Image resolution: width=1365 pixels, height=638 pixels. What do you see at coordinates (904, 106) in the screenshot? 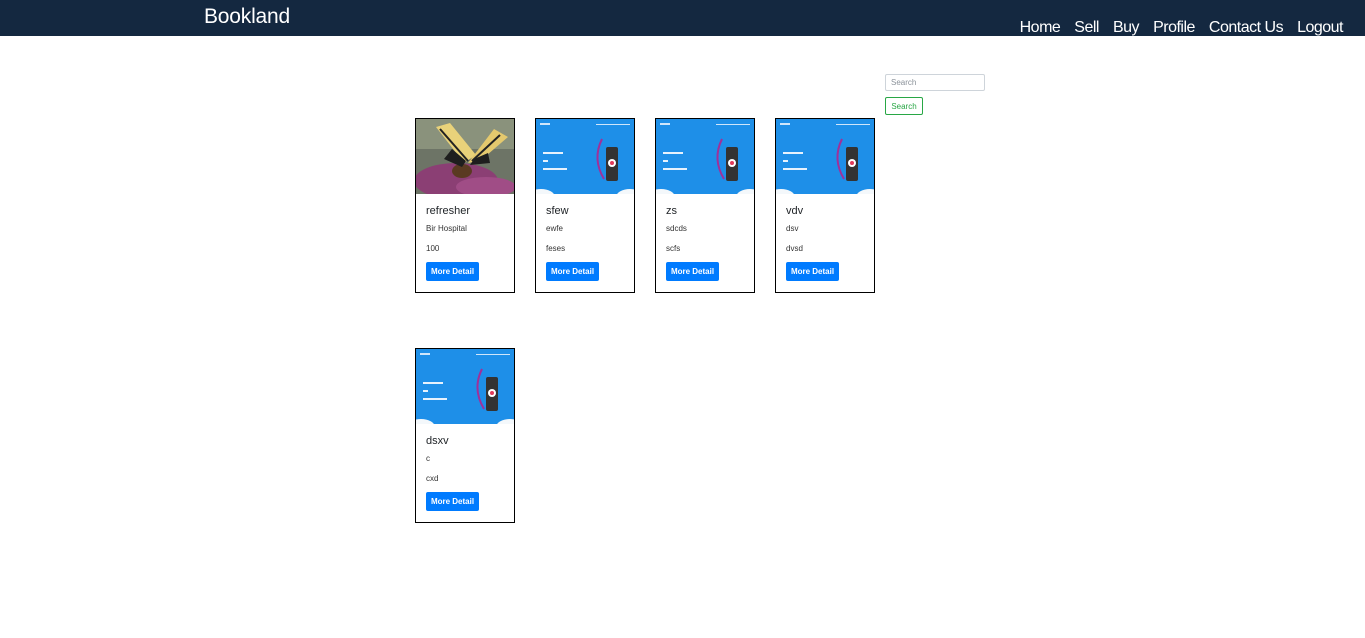
I see `search-button: Search` at bounding box center [904, 106].